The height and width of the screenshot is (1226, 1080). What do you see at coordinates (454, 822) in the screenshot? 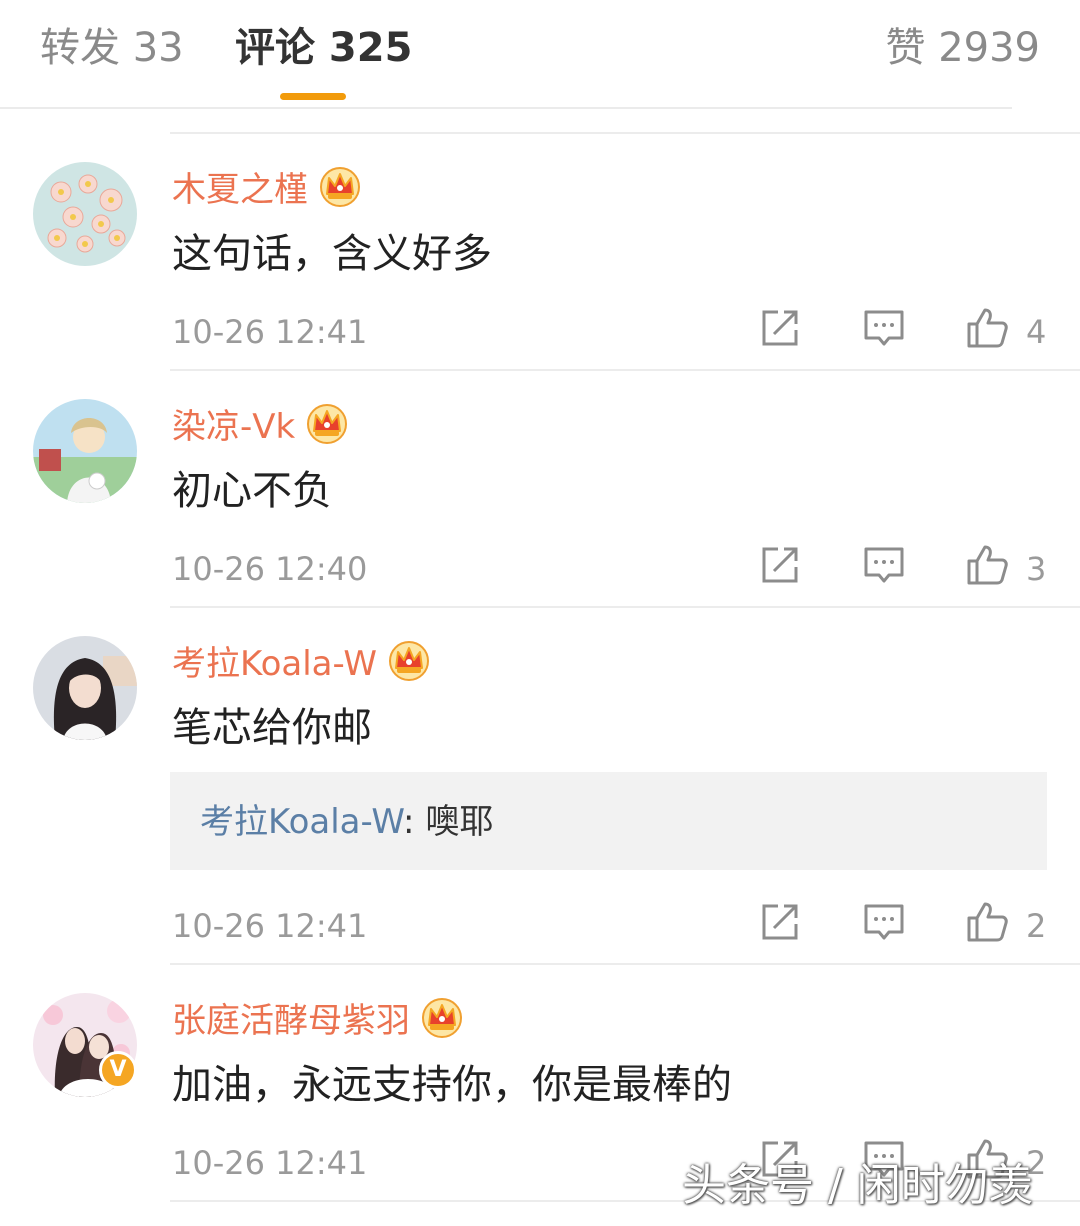
I see `reply-text: 噢耶` at bounding box center [454, 822].